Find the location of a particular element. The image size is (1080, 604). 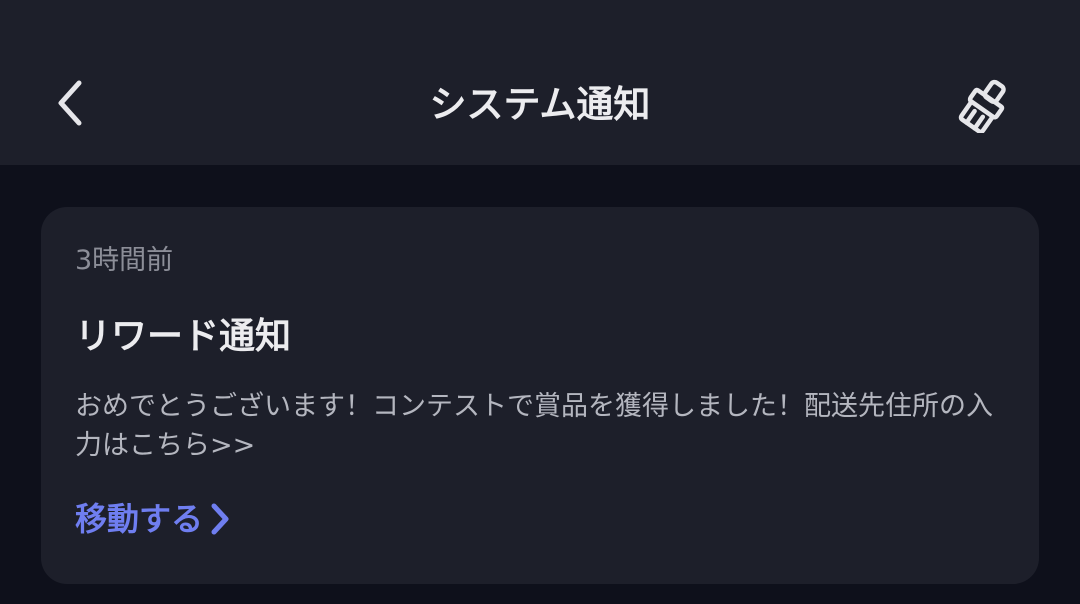

clear-all-button is located at coordinates (985, 107).